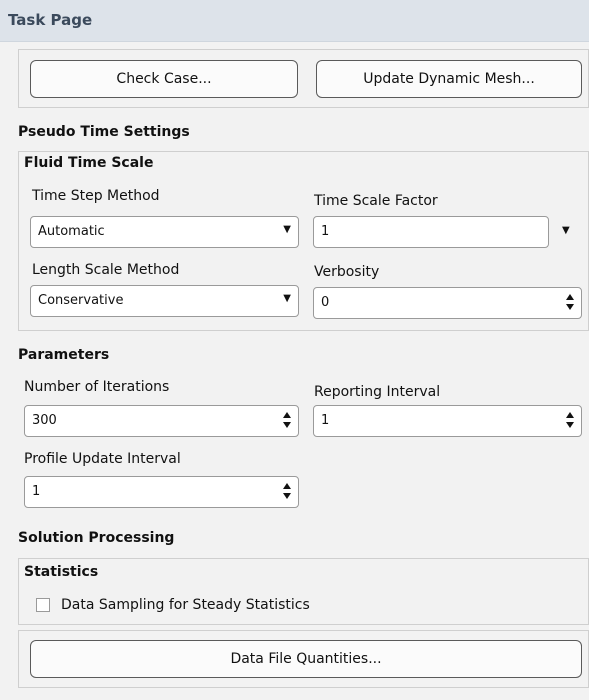 This screenshot has width=589, height=700. Describe the element at coordinates (161, 492) in the screenshot. I see `profile-update-interval-spinner: 1` at that location.